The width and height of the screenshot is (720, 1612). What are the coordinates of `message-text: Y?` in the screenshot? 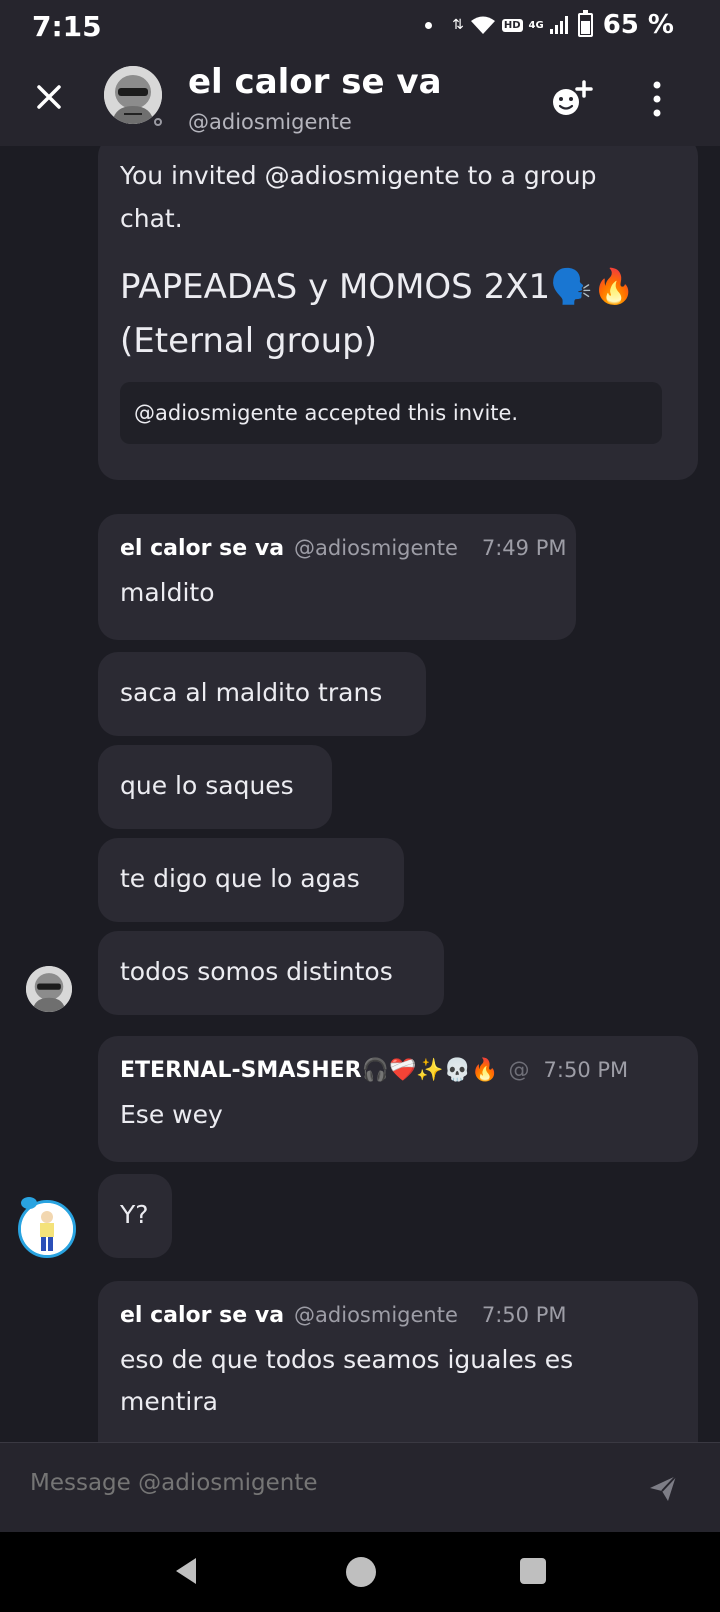 It's located at (134, 1214).